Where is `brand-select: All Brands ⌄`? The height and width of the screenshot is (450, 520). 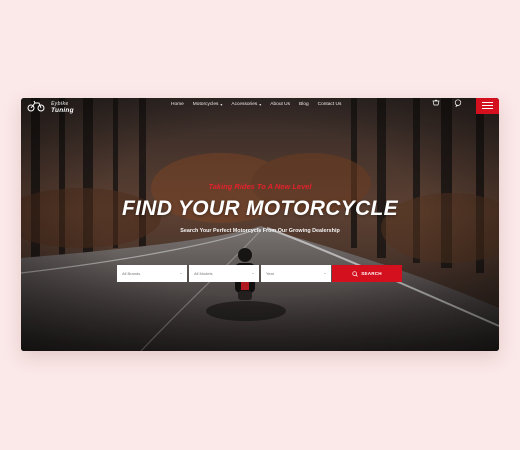
brand-select: All Brands ⌄ is located at coordinates (152, 273).